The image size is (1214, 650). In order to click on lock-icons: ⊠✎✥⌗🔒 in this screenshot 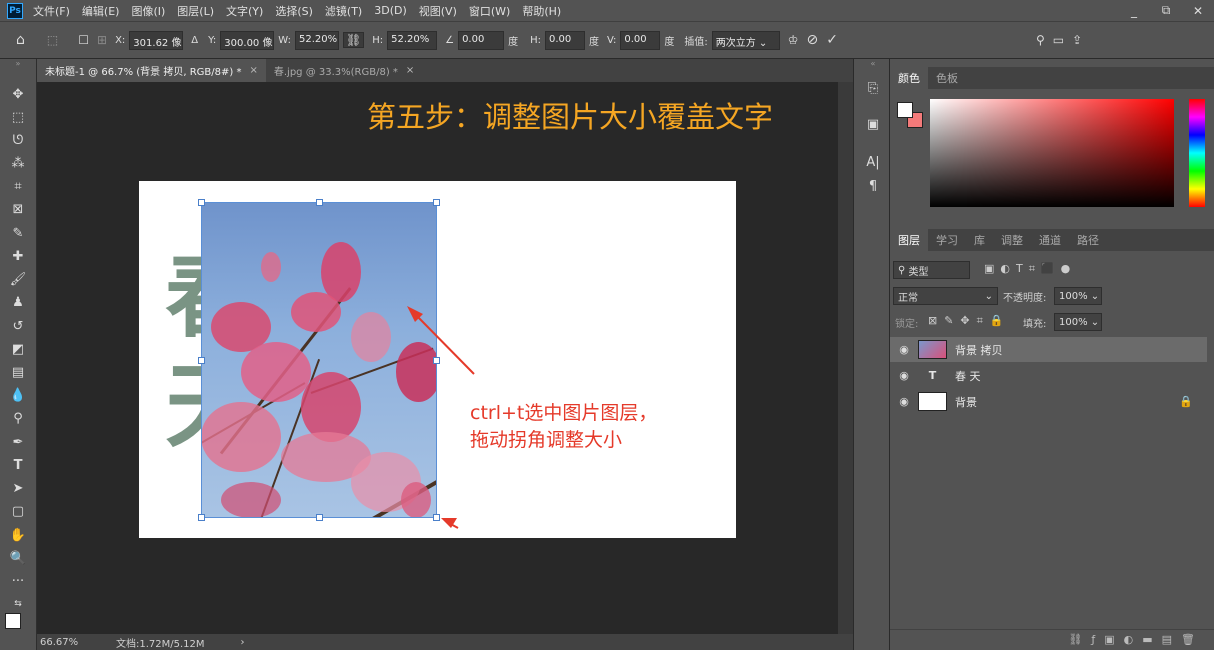, I will do `click(969, 321)`.